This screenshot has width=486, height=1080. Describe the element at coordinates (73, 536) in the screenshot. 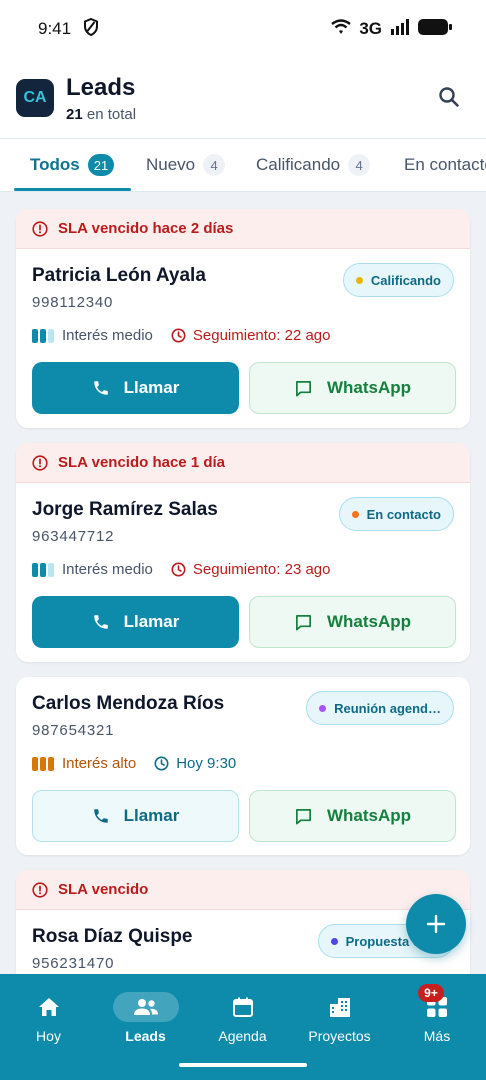

I see `lead-phone: 963447712` at that location.